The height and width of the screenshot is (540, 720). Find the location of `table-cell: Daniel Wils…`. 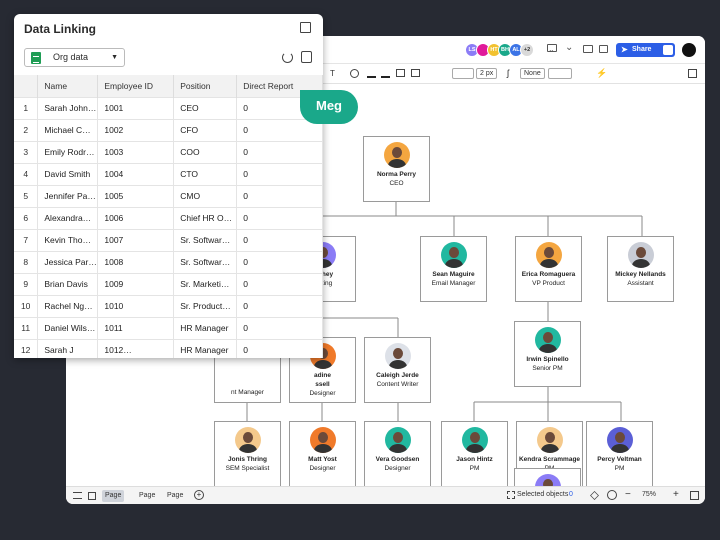

table-cell: Daniel Wils… is located at coordinates (68, 327).